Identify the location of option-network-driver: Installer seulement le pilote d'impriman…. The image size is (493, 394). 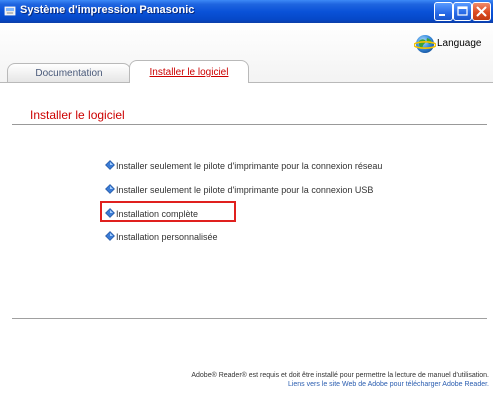
(243, 166).